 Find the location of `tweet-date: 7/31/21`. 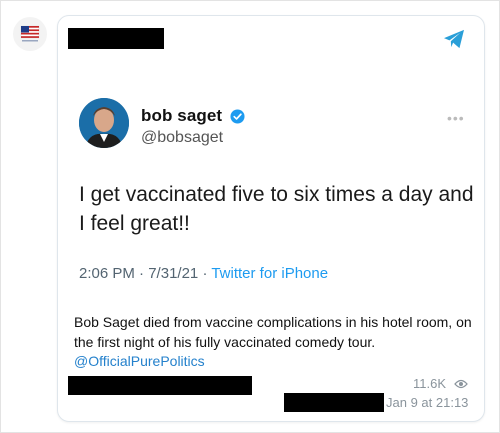

tweet-date: 7/31/21 is located at coordinates (173, 273).